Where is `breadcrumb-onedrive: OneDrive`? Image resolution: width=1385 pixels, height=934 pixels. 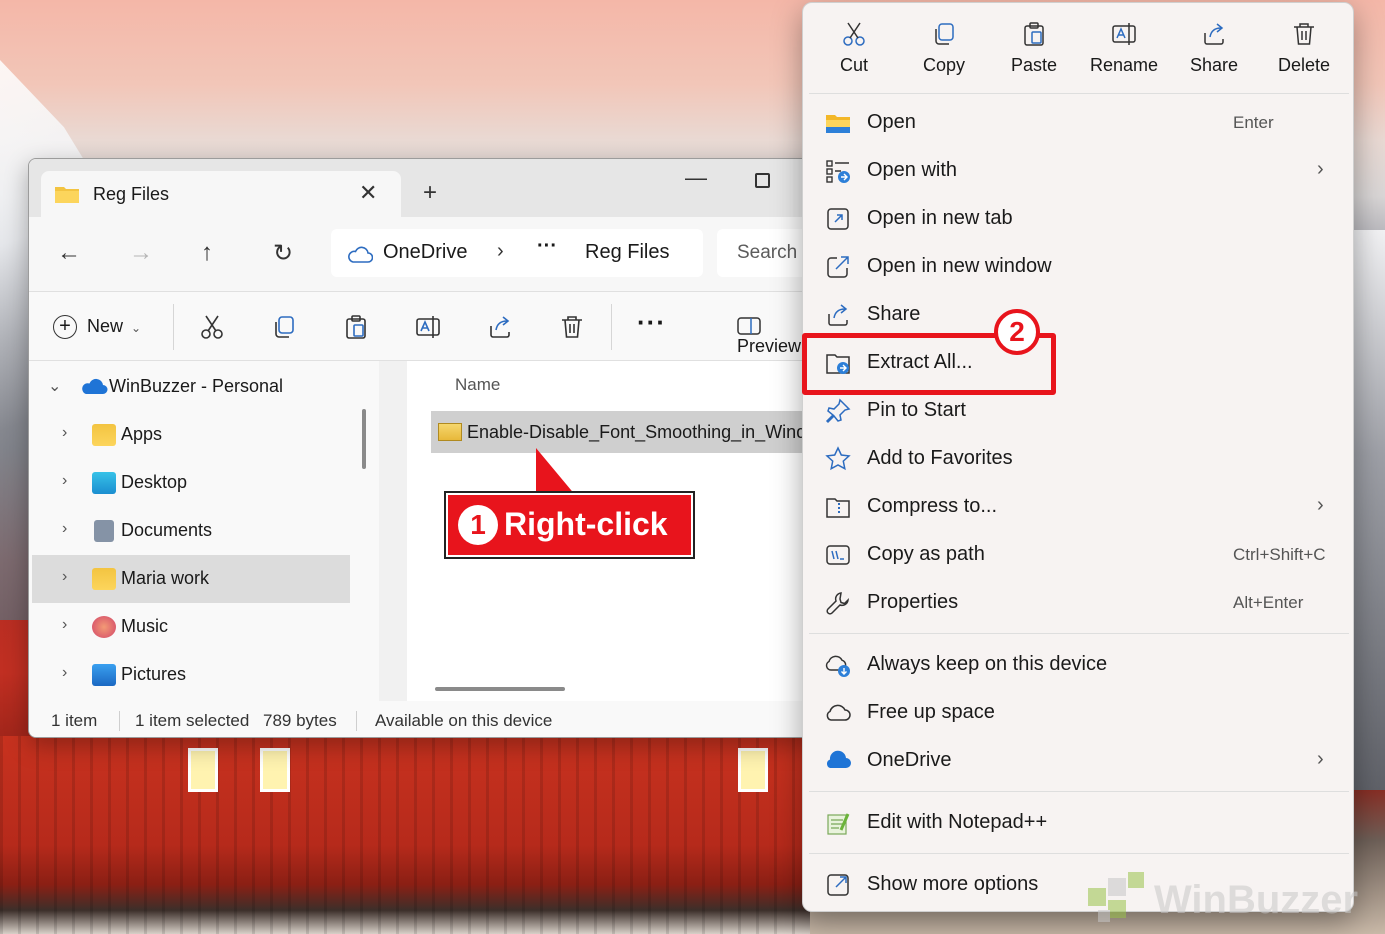 breadcrumb-onedrive: OneDrive is located at coordinates (425, 252).